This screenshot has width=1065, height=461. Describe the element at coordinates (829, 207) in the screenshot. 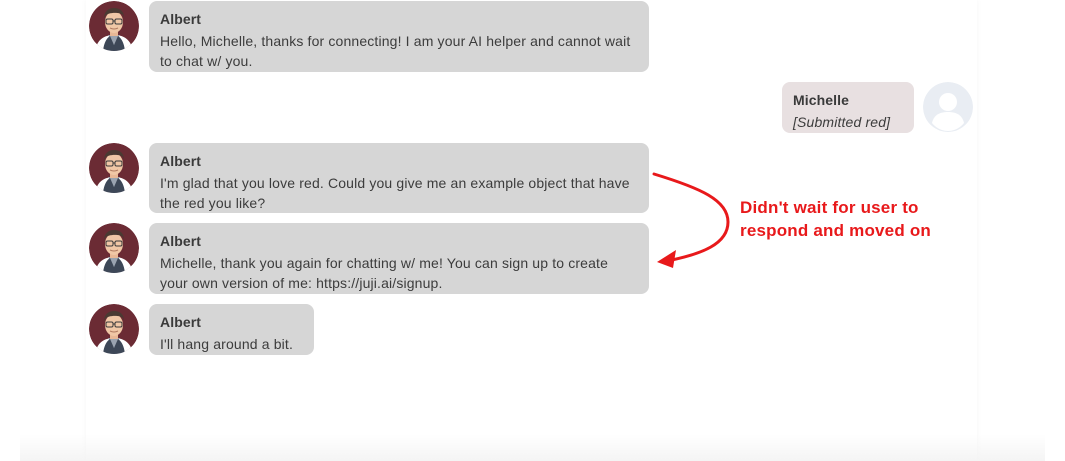

I see `annotation-line-1: Didn't wait for user to` at that location.